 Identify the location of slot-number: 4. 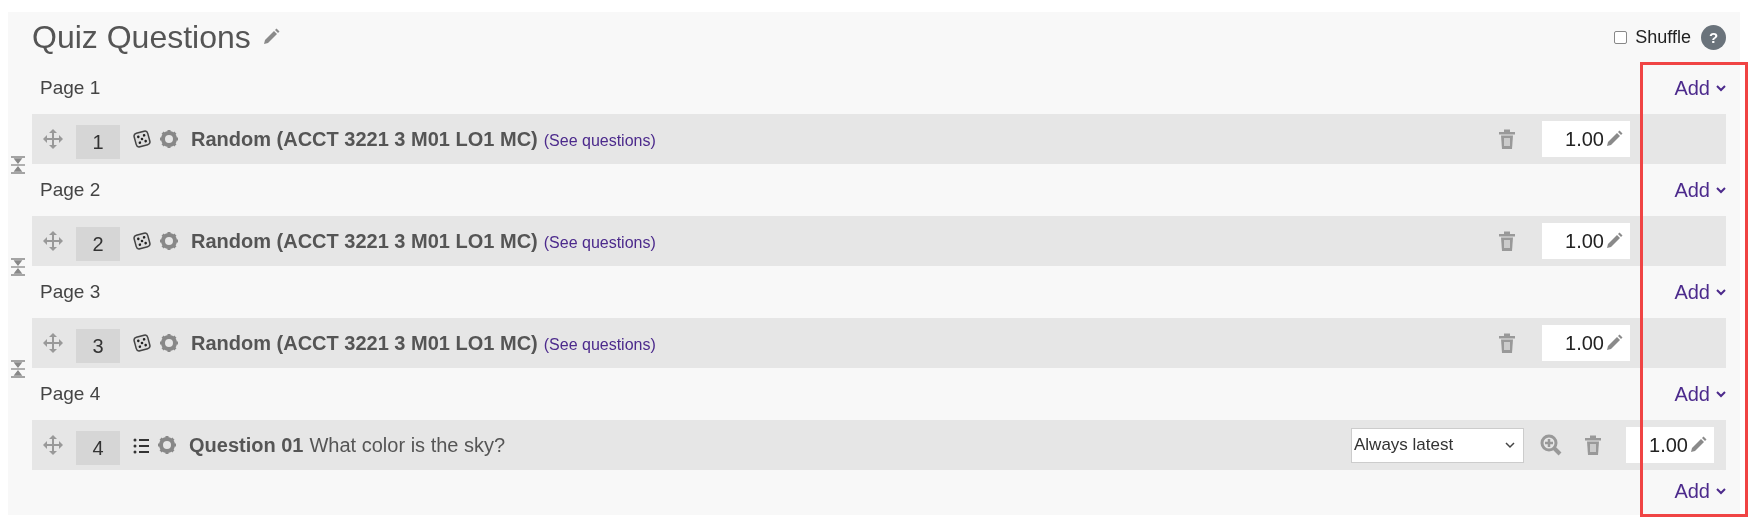
(98, 448).